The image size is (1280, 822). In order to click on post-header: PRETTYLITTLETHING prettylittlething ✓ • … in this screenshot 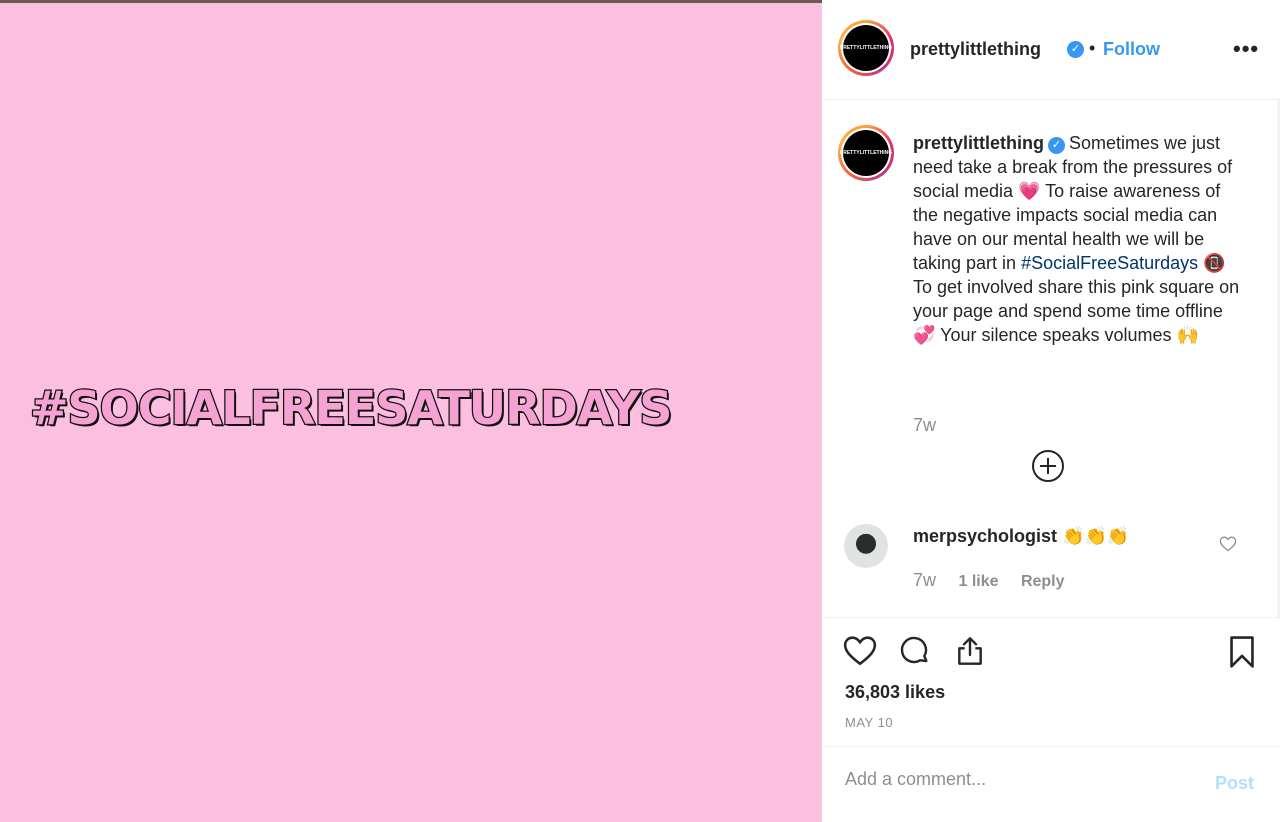, I will do `click(1051, 50)`.